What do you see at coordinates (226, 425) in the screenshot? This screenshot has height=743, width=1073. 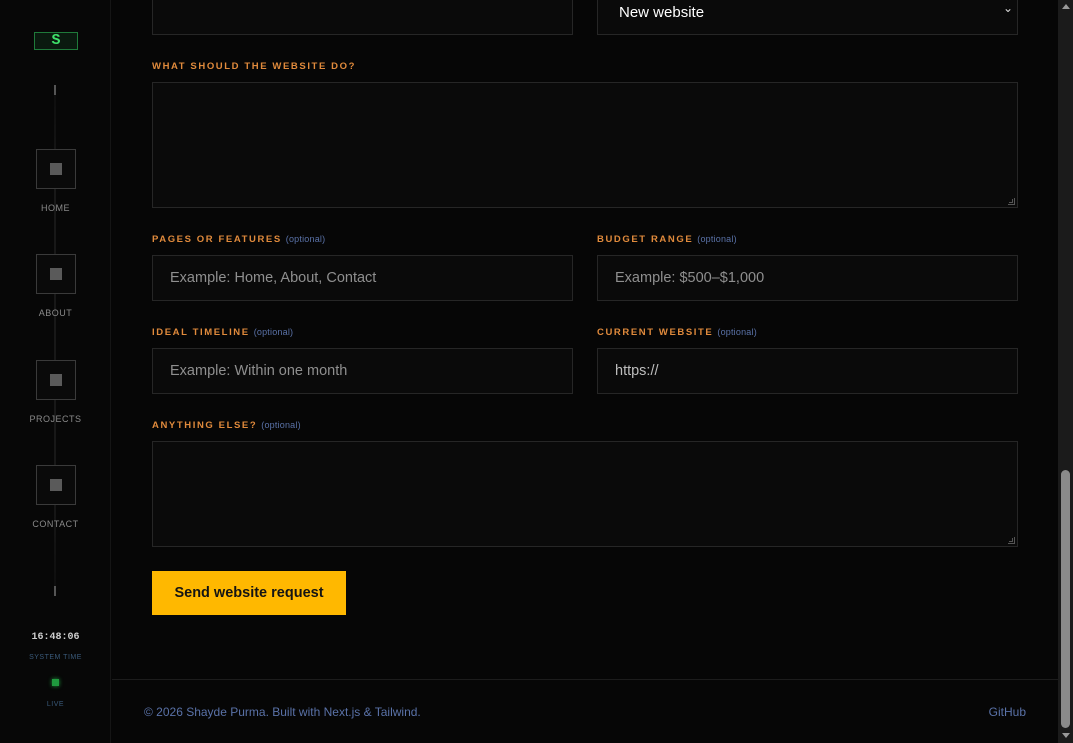 I see `anything-else-label: ANYTHING ELSE? (optional)` at bounding box center [226, 425].